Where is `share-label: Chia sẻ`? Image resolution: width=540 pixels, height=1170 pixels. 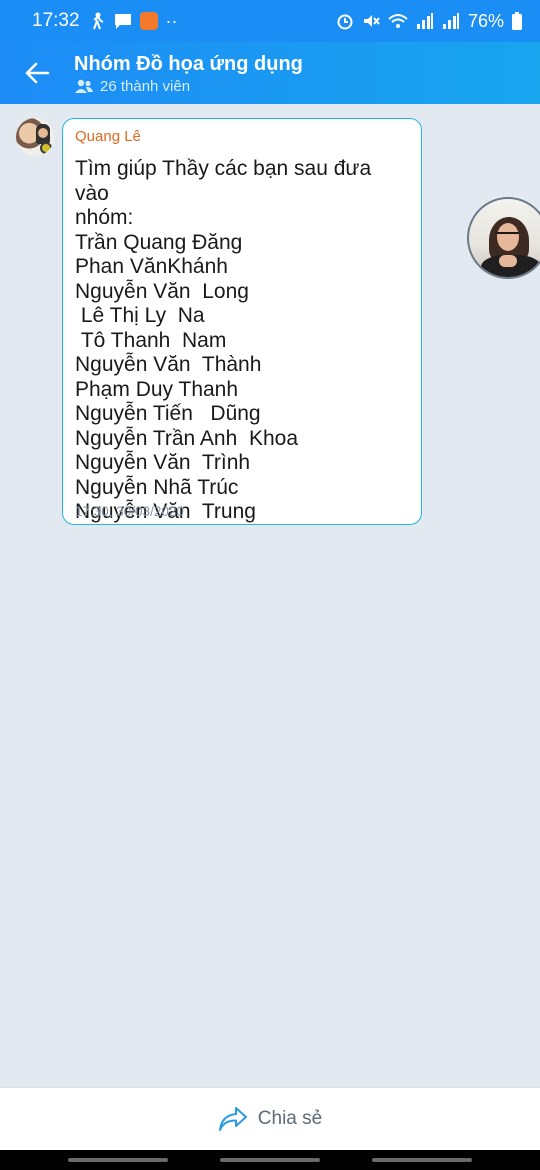
share-label: Chia sẻ is located at coordinates (290, 1118).